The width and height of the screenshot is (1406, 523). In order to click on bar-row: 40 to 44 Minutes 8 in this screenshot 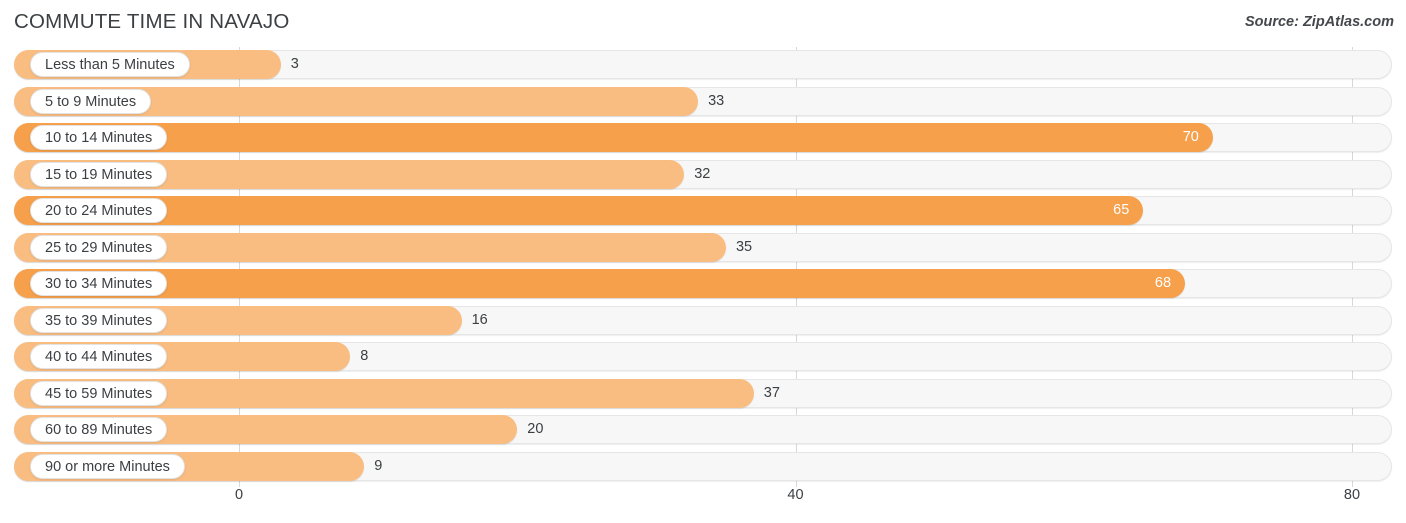, I will do `click(703, 357)`.